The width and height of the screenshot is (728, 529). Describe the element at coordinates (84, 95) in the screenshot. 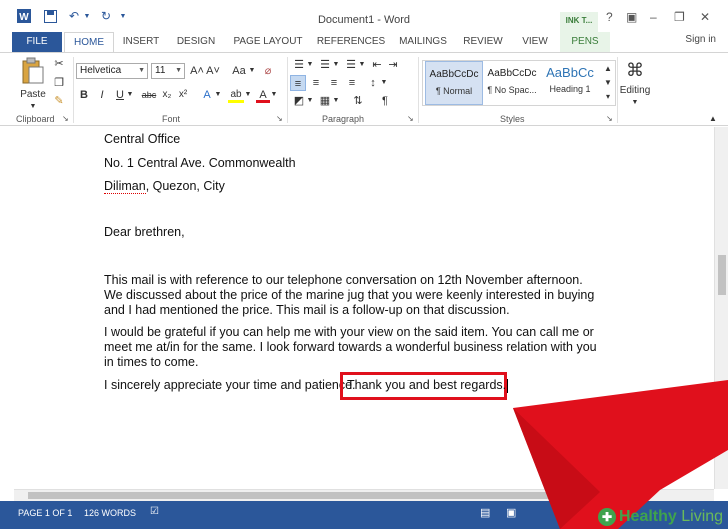

I see `bold-button: B` at that location.